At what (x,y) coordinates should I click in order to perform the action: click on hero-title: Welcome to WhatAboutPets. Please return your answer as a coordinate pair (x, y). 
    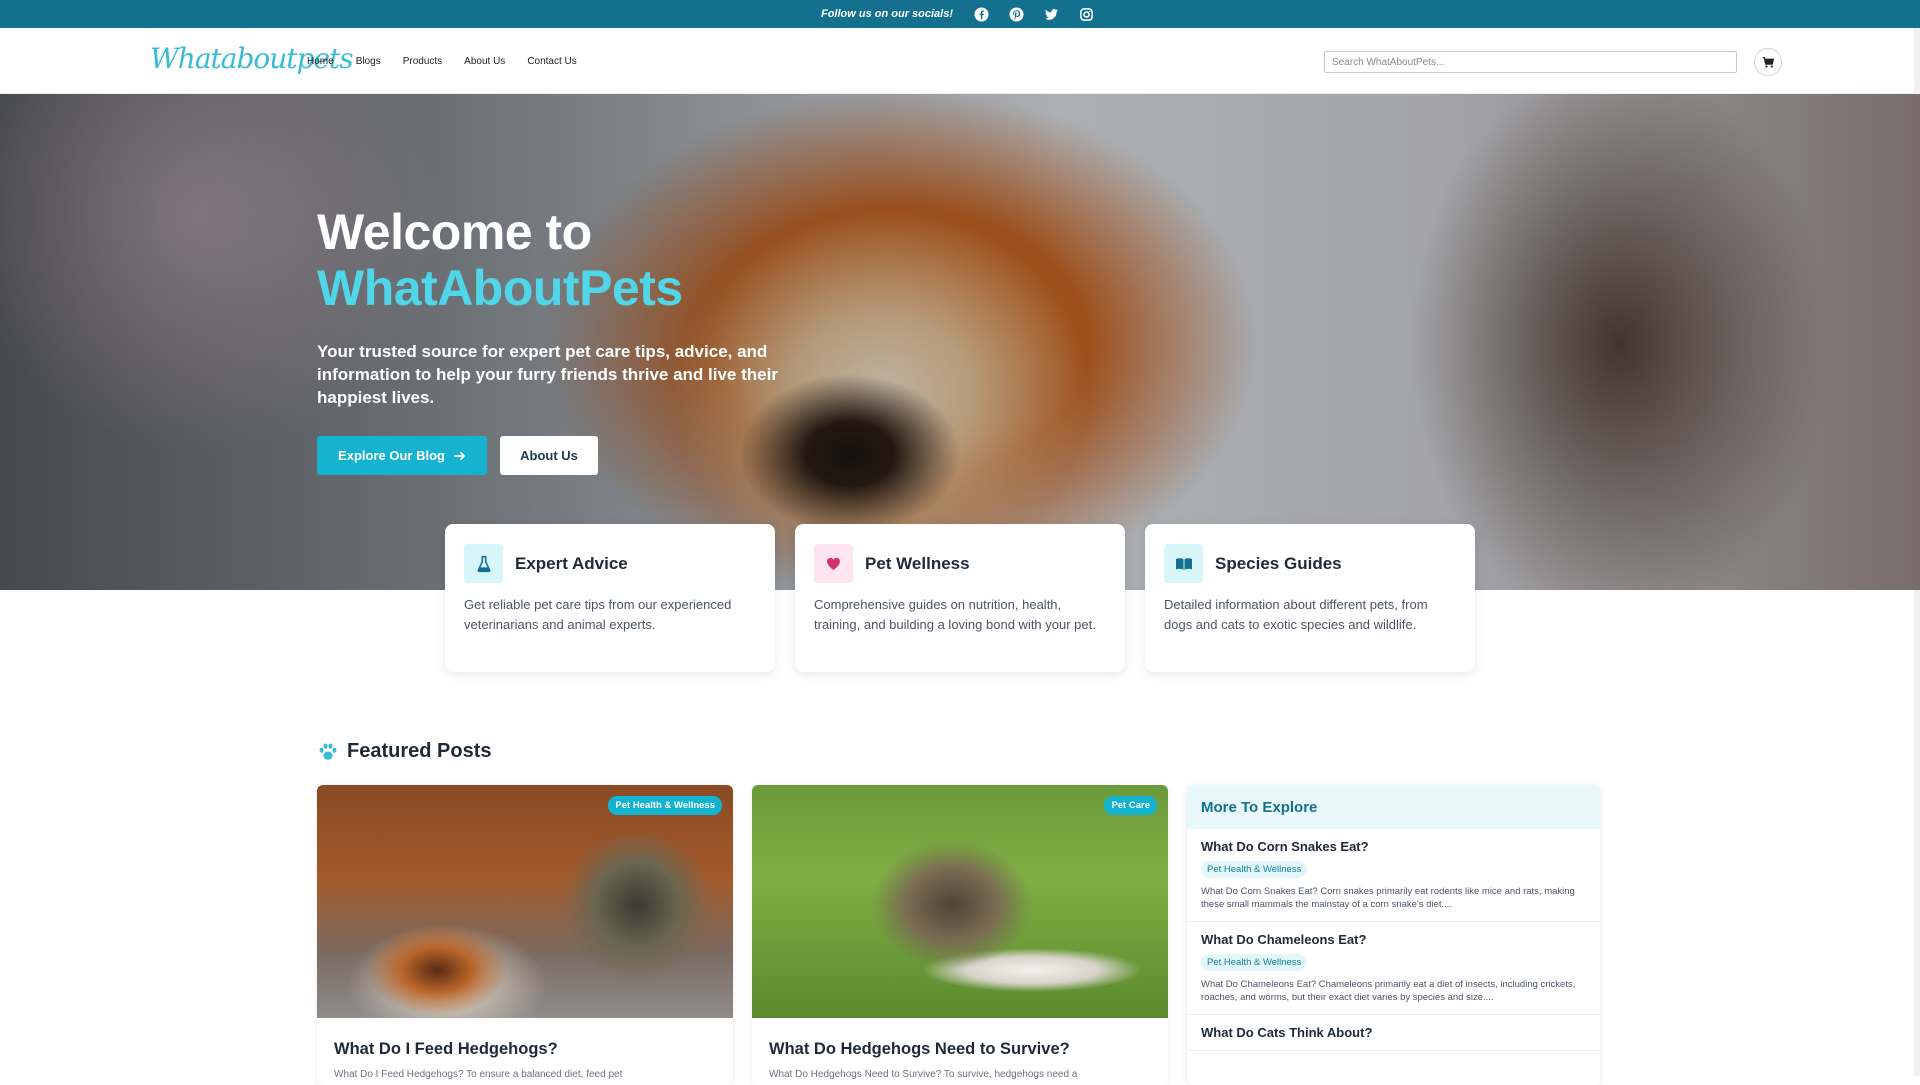
    Looking at the image, I should click on (557, 260).